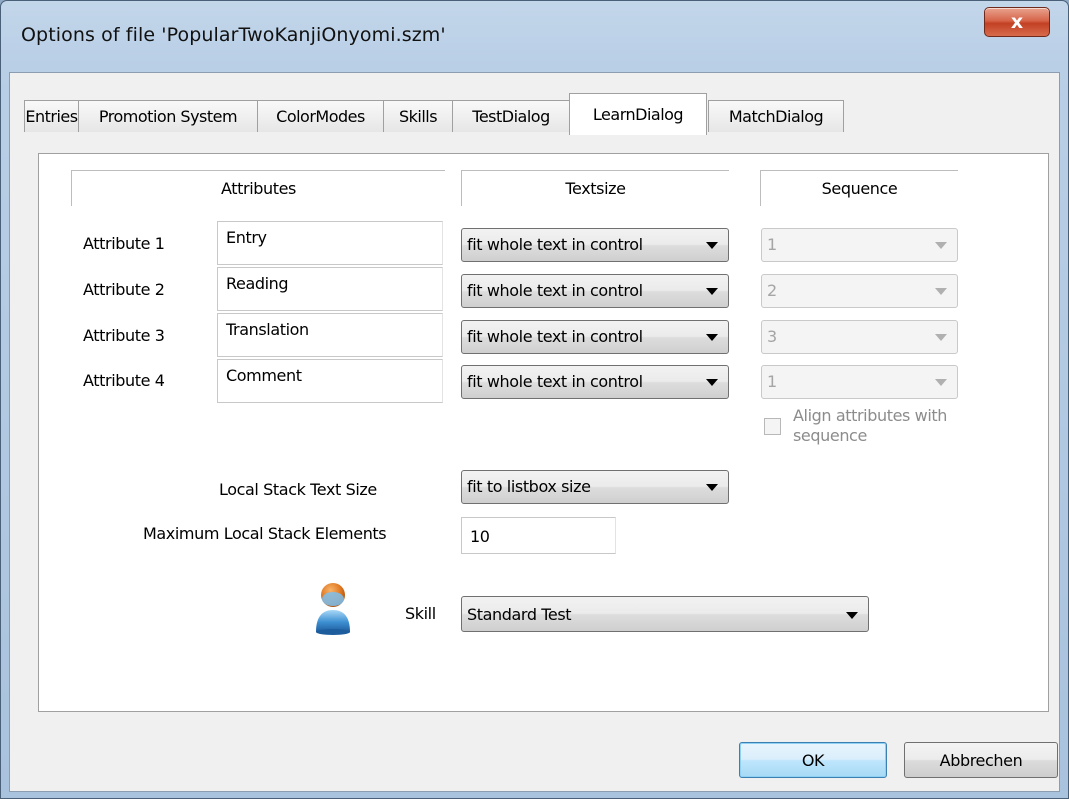 Image resolution: width=1069 pixels, height=799 pixels. I want to click on close-icon: x, so click(1017, 22).